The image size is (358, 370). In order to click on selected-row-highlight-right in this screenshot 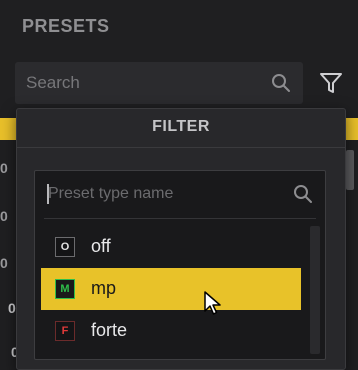, I will do `click(351, 129)`.